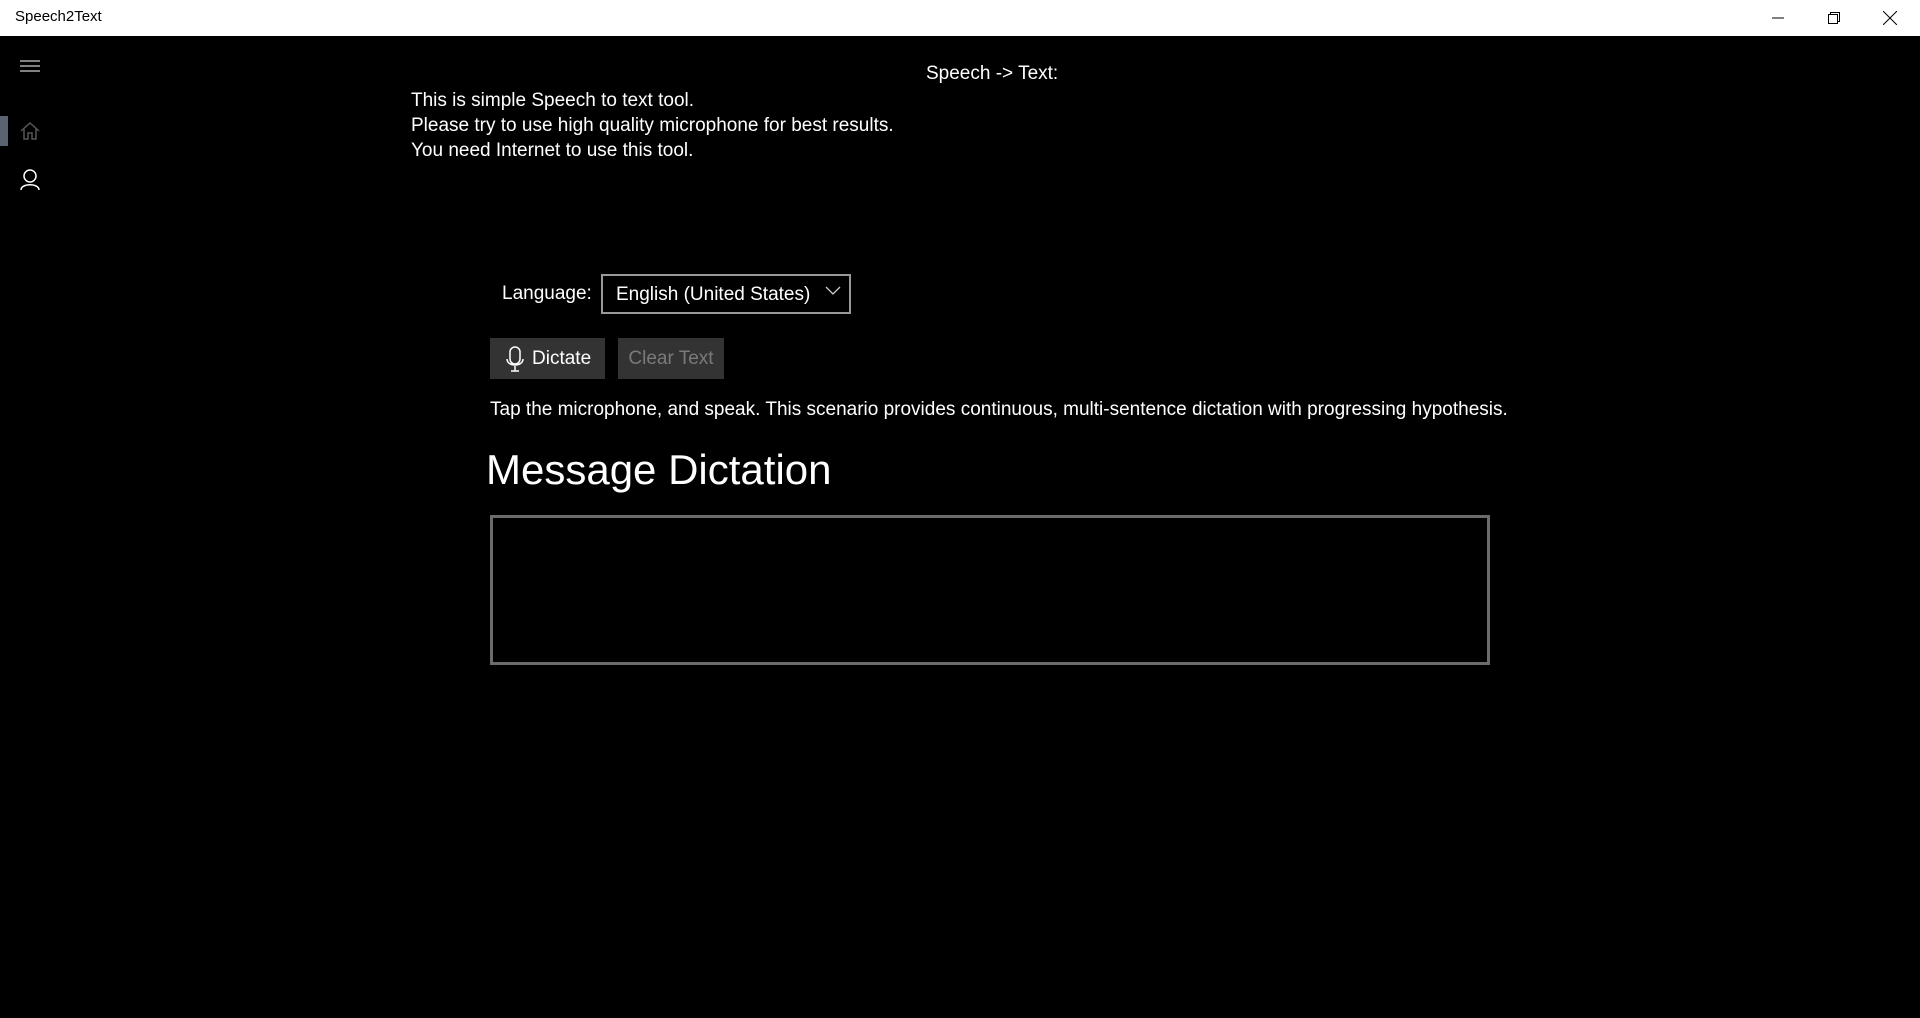 Image resolution: width=1920 pixels, height=1018 pixels. Describe the element at coordinates (515, 358) in the screenshot. I see `microphone-icon` at that location.